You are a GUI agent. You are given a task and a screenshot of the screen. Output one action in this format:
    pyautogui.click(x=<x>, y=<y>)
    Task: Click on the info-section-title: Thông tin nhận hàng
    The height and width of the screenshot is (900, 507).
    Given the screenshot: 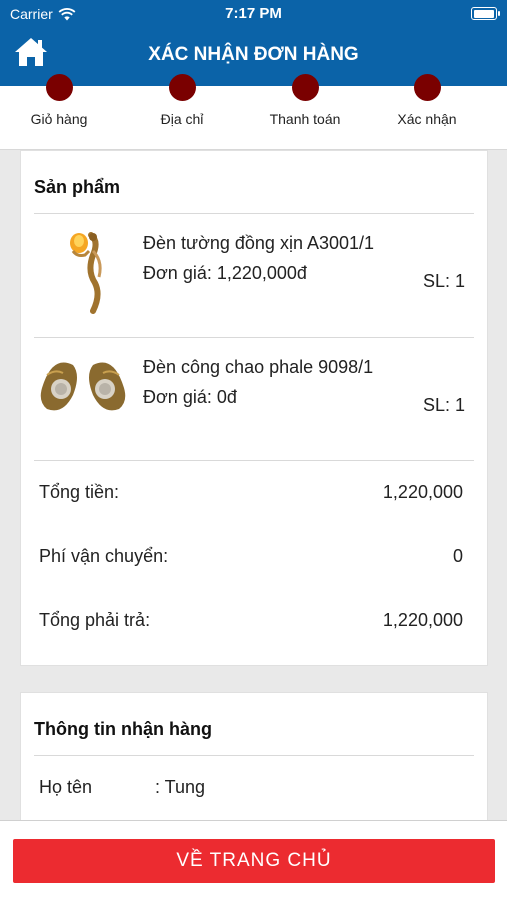 What is the action you would take?
    pyautogui.click(x=123, y=729)
    